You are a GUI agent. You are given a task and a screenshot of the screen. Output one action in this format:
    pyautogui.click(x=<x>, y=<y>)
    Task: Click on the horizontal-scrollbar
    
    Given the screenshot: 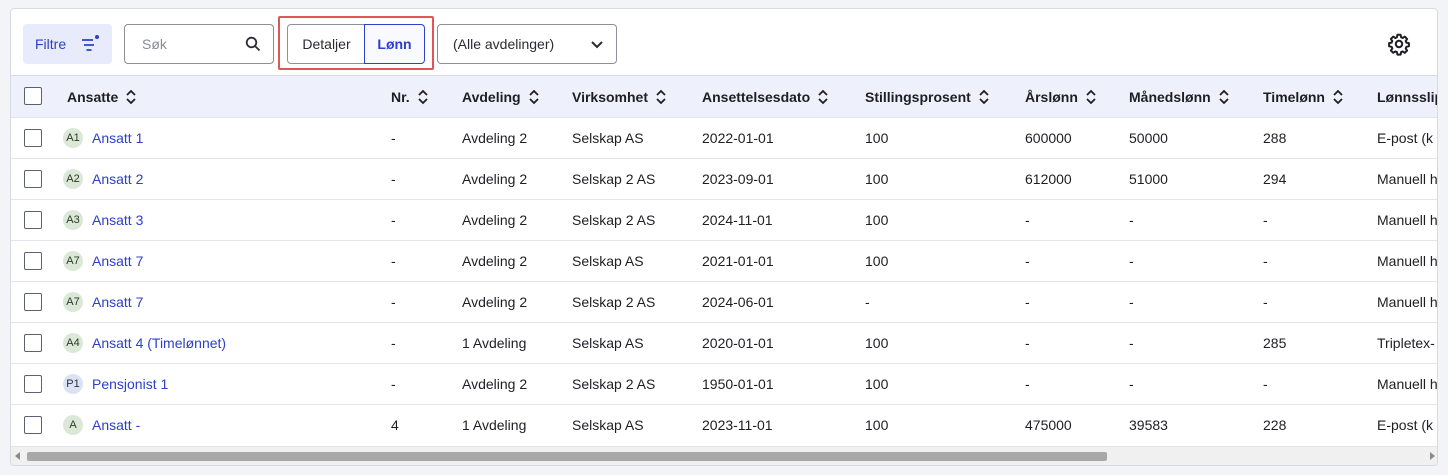 What is the action you would take?
    pyautogui.click(x=724, y=455)
    